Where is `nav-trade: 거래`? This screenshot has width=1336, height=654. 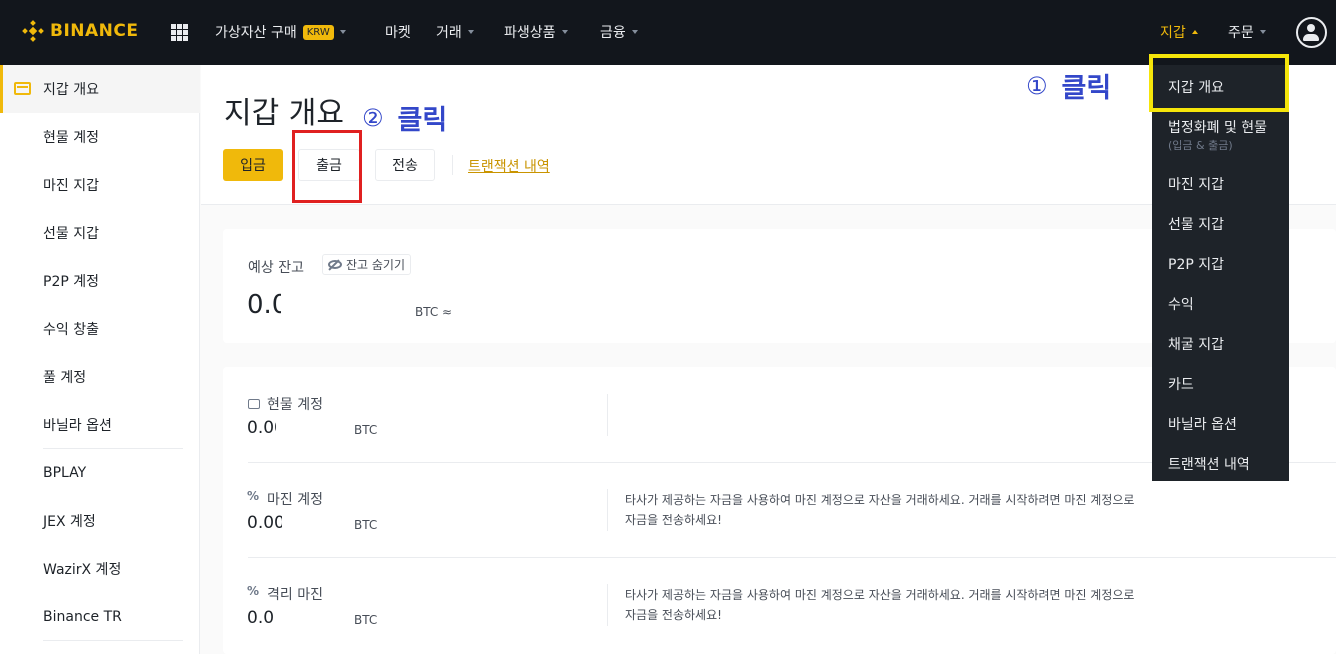 nav-trade: 거래 is located at coordinates (455, 32).